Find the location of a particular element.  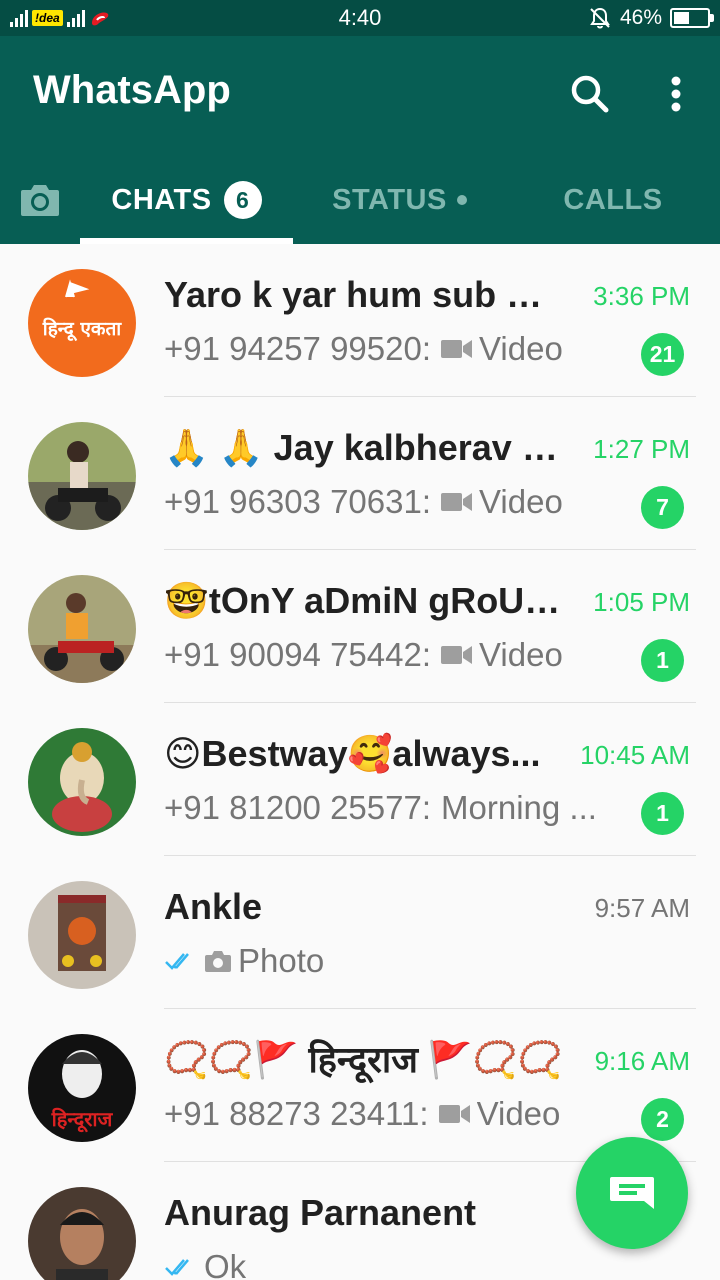

avatar-photo-man is located at coordinates (82, 1233).